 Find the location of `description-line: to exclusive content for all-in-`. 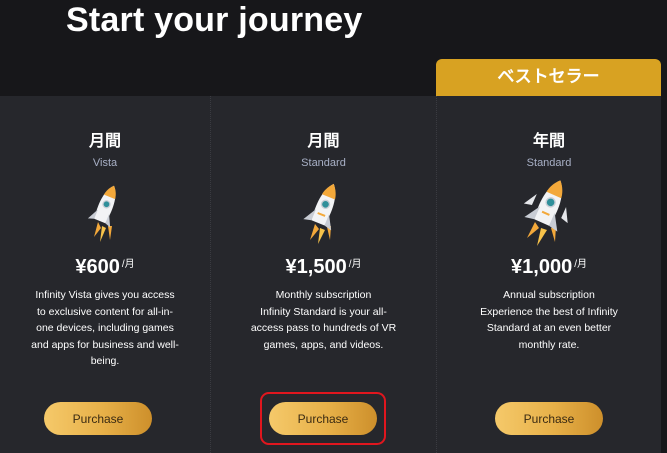

description-line: to exclusive content for all-in- is located at coordinates (105, 311).